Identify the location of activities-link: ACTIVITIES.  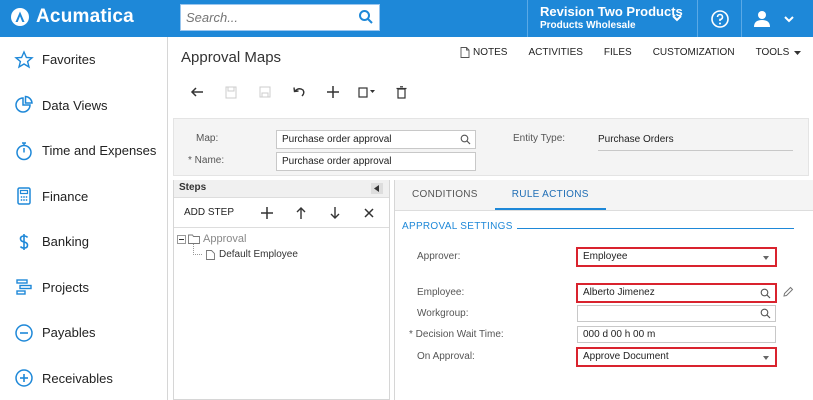
(555, 52).